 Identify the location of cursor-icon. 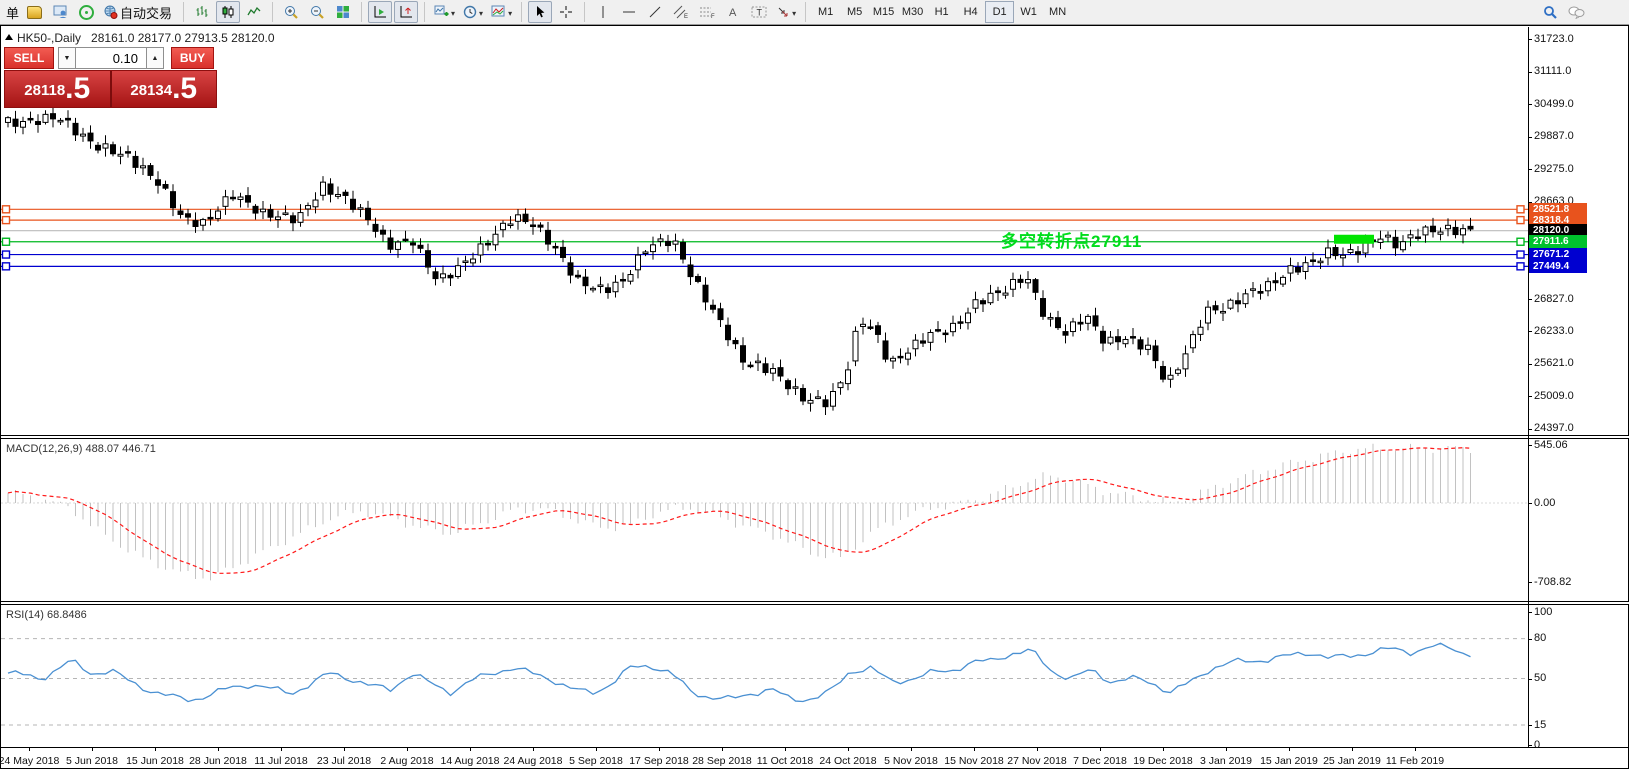
(541, 12).